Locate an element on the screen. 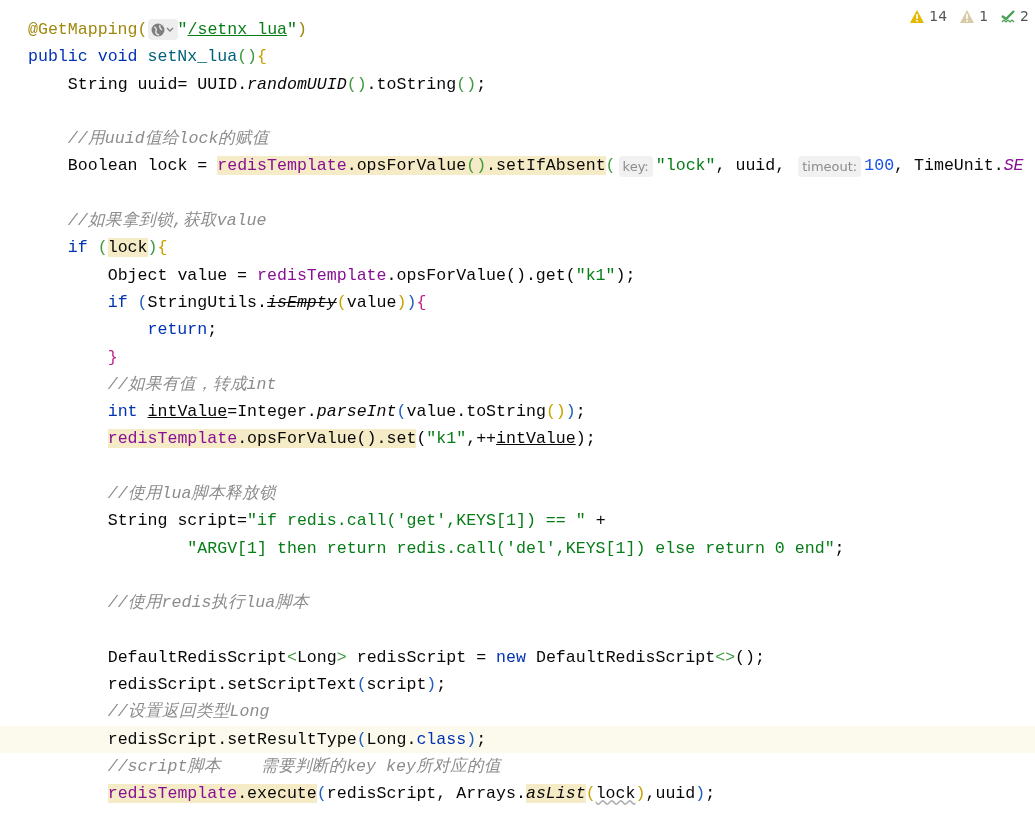  code-line: //设置返回类型Long is located at coordinates (188, 712).